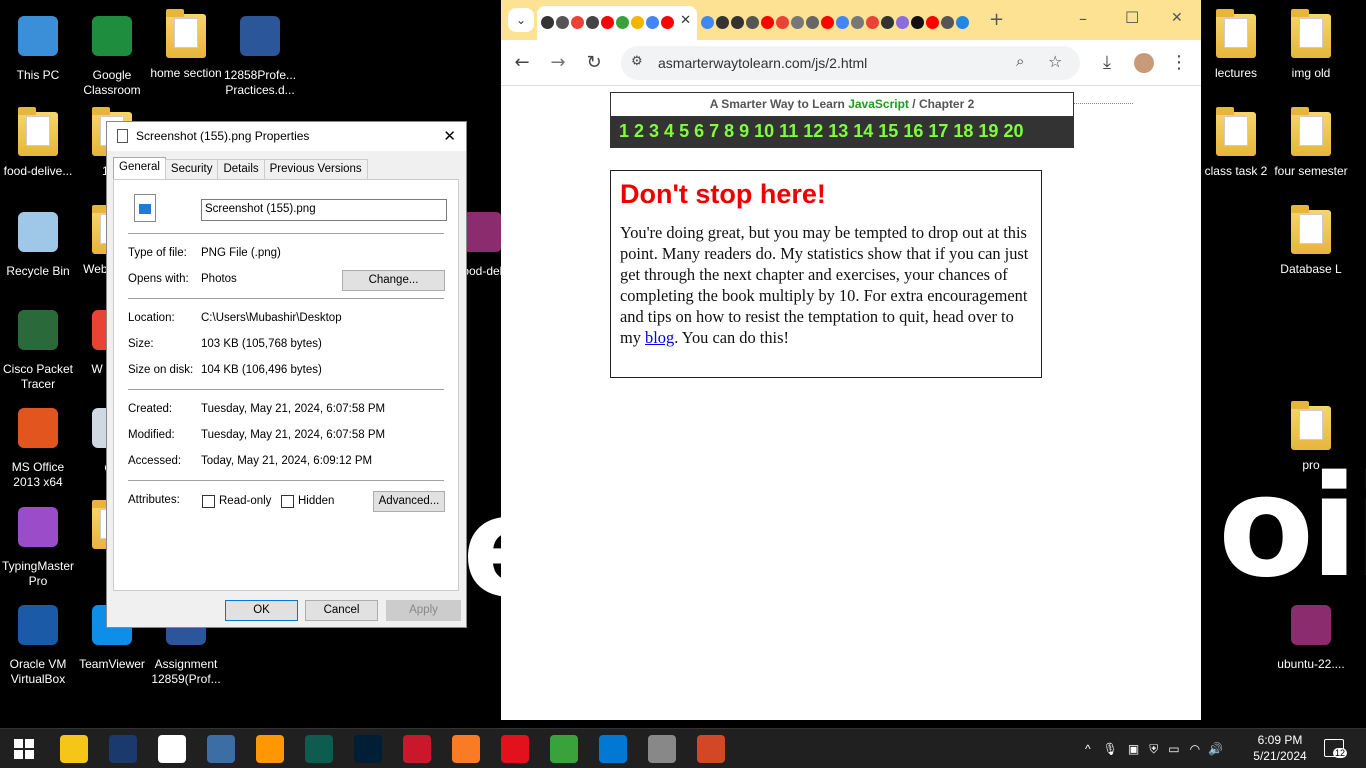 This screenshot has height=768, width=1366. I want to click on hidden-checkbox, so click(287, 501).